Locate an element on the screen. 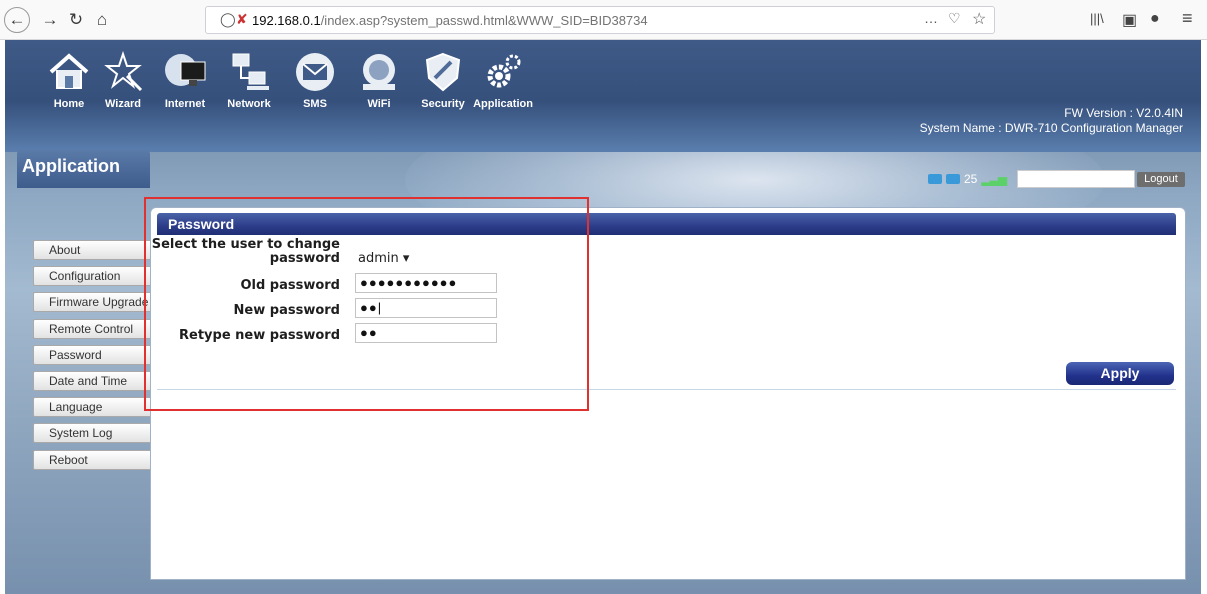  user-select-label: Select the user to change password is located at coordinates (245, 251).